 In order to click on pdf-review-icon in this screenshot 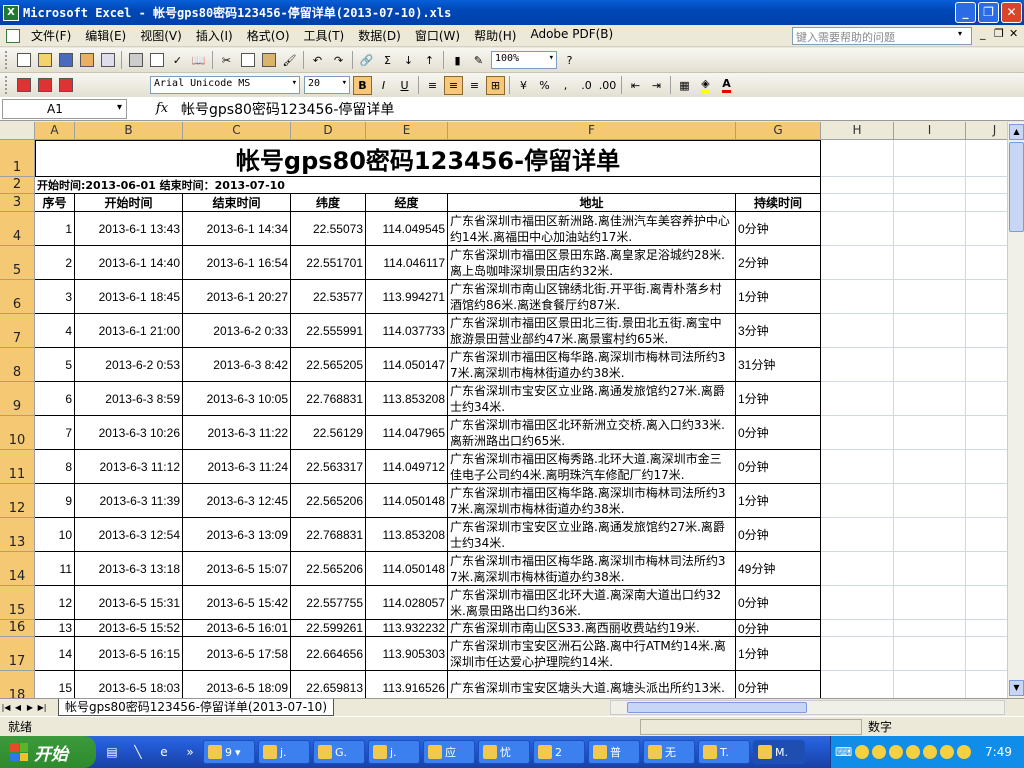, I will do `click(65, 85)`.